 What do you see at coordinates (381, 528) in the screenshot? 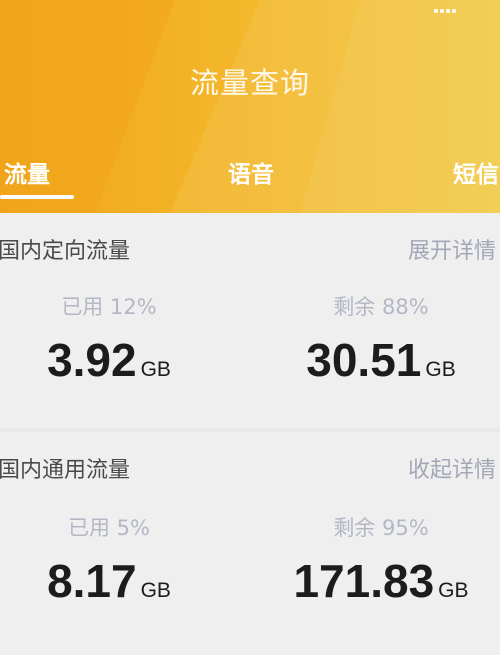
I see `remaining-label: 剩余 95%` at bounding box center [381, 528].